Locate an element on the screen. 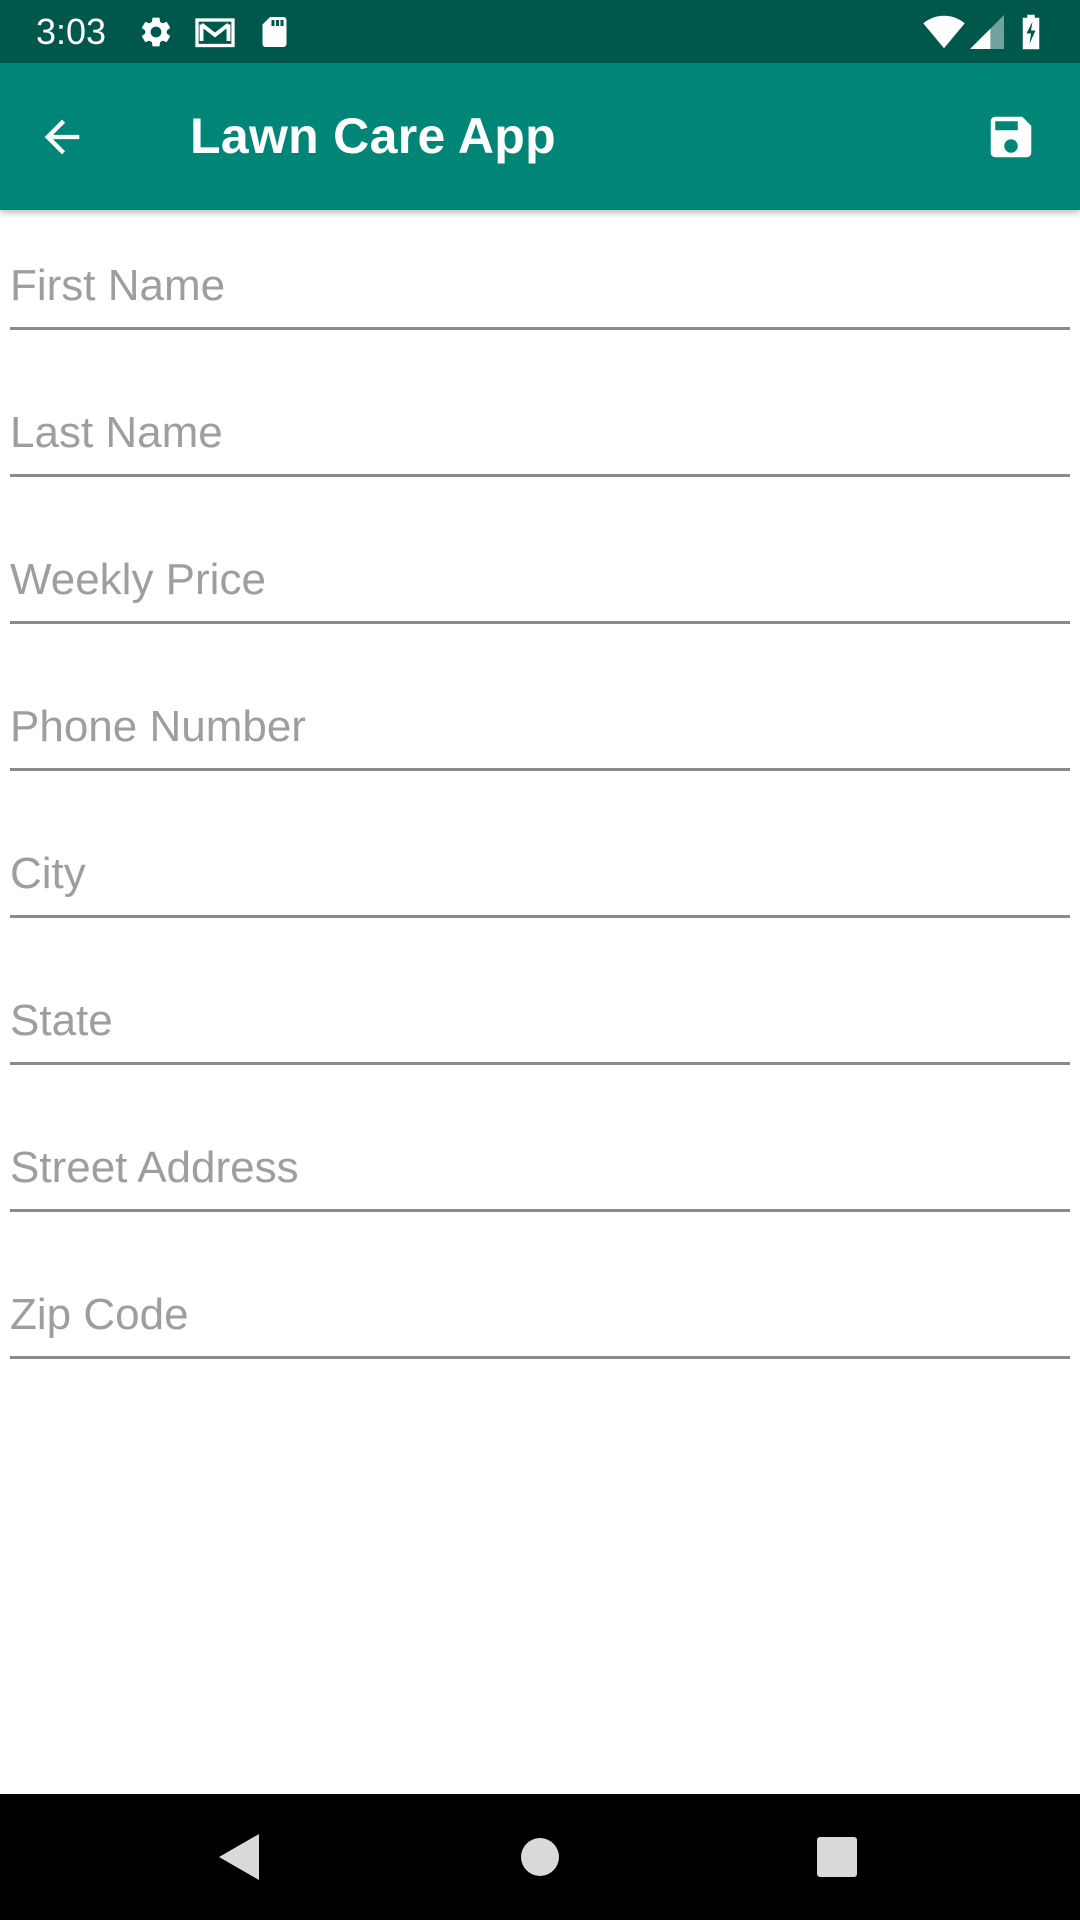 The image size is (1080, 1920). zip-code-field is located at coordinates (540, 1319).